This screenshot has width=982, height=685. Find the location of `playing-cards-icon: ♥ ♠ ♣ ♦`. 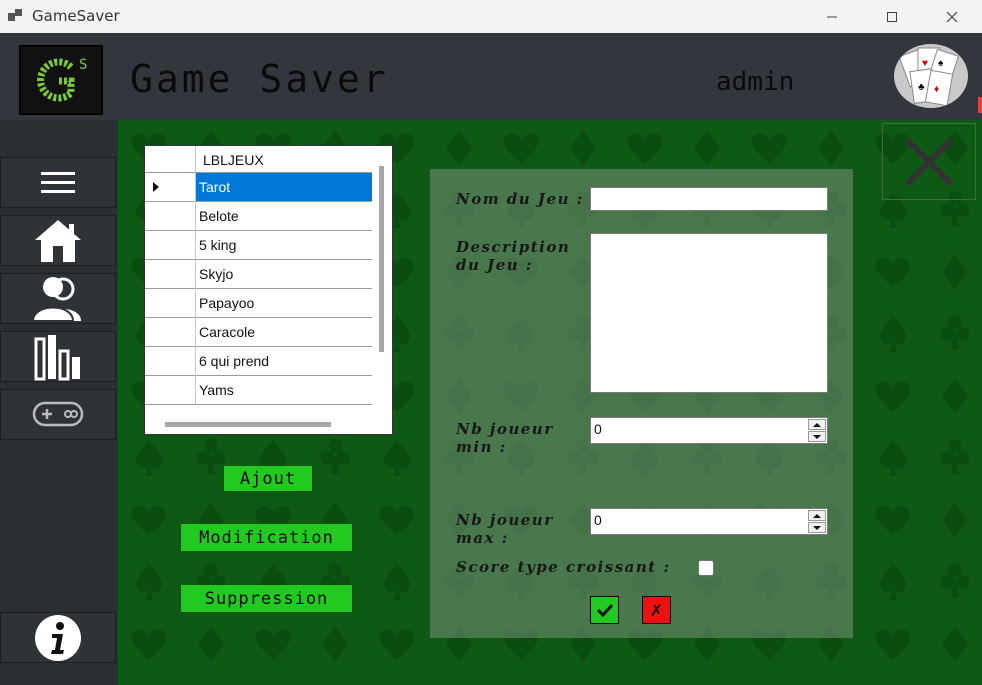

playing-cards-icon: ♥ ♠ ♣ ♦ is located at coordinates (929, 77).